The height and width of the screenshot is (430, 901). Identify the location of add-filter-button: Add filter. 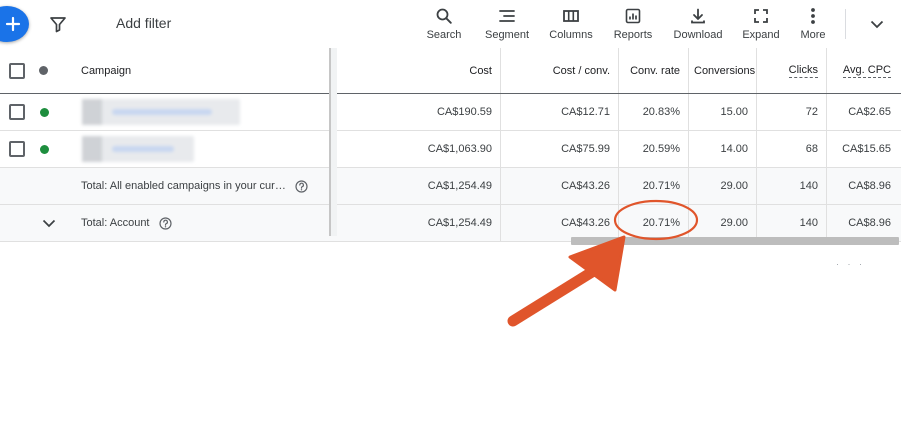
(143, 23).